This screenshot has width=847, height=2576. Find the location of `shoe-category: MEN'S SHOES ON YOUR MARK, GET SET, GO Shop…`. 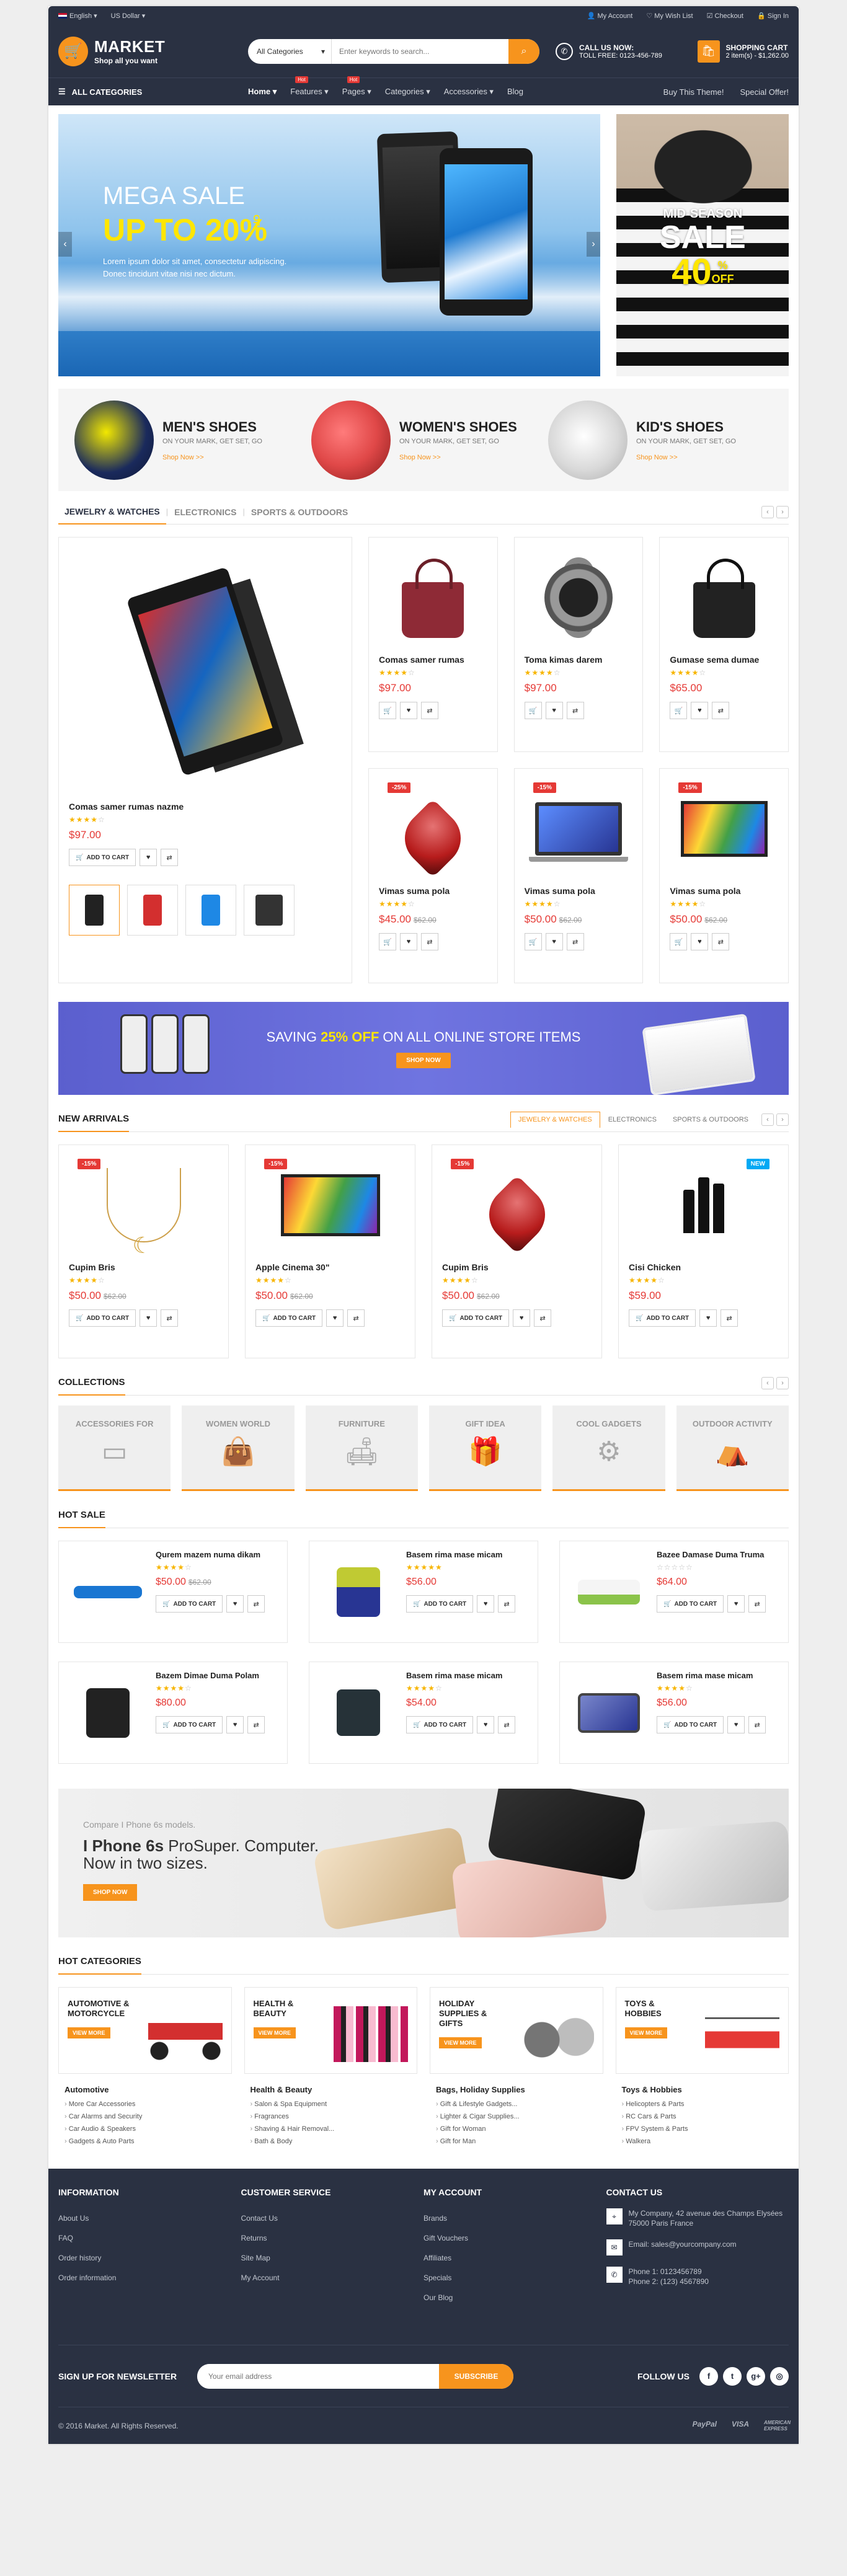

shoe-category: MEN'S SHOES ON YOUR MARK, GET SET, GO Shop… is located at coordinates (186, 440).